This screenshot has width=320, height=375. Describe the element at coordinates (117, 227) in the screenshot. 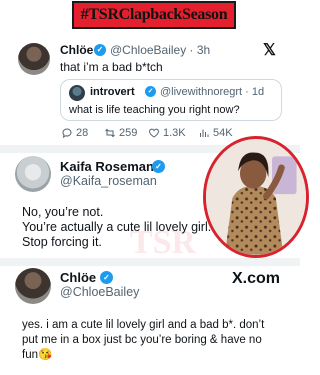

I see `tweet-text-line: You’re actually a cute lil lovely girl.` at that location.